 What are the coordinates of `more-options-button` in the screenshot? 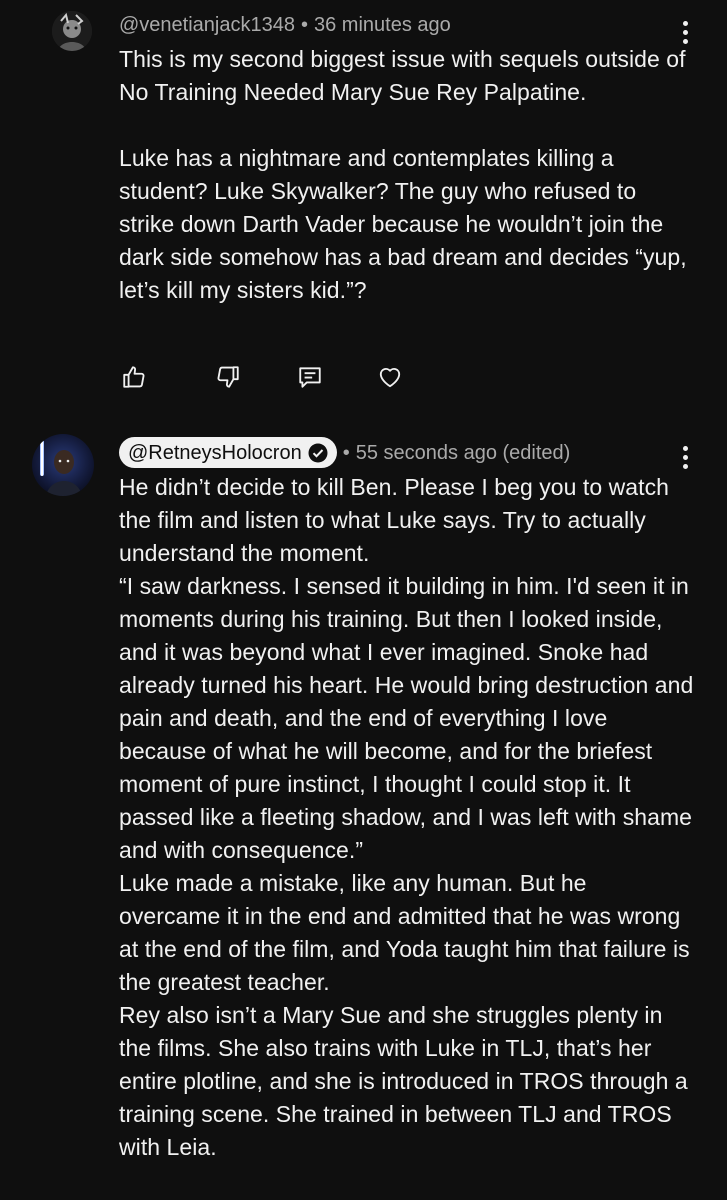 It's located at (685, 457).